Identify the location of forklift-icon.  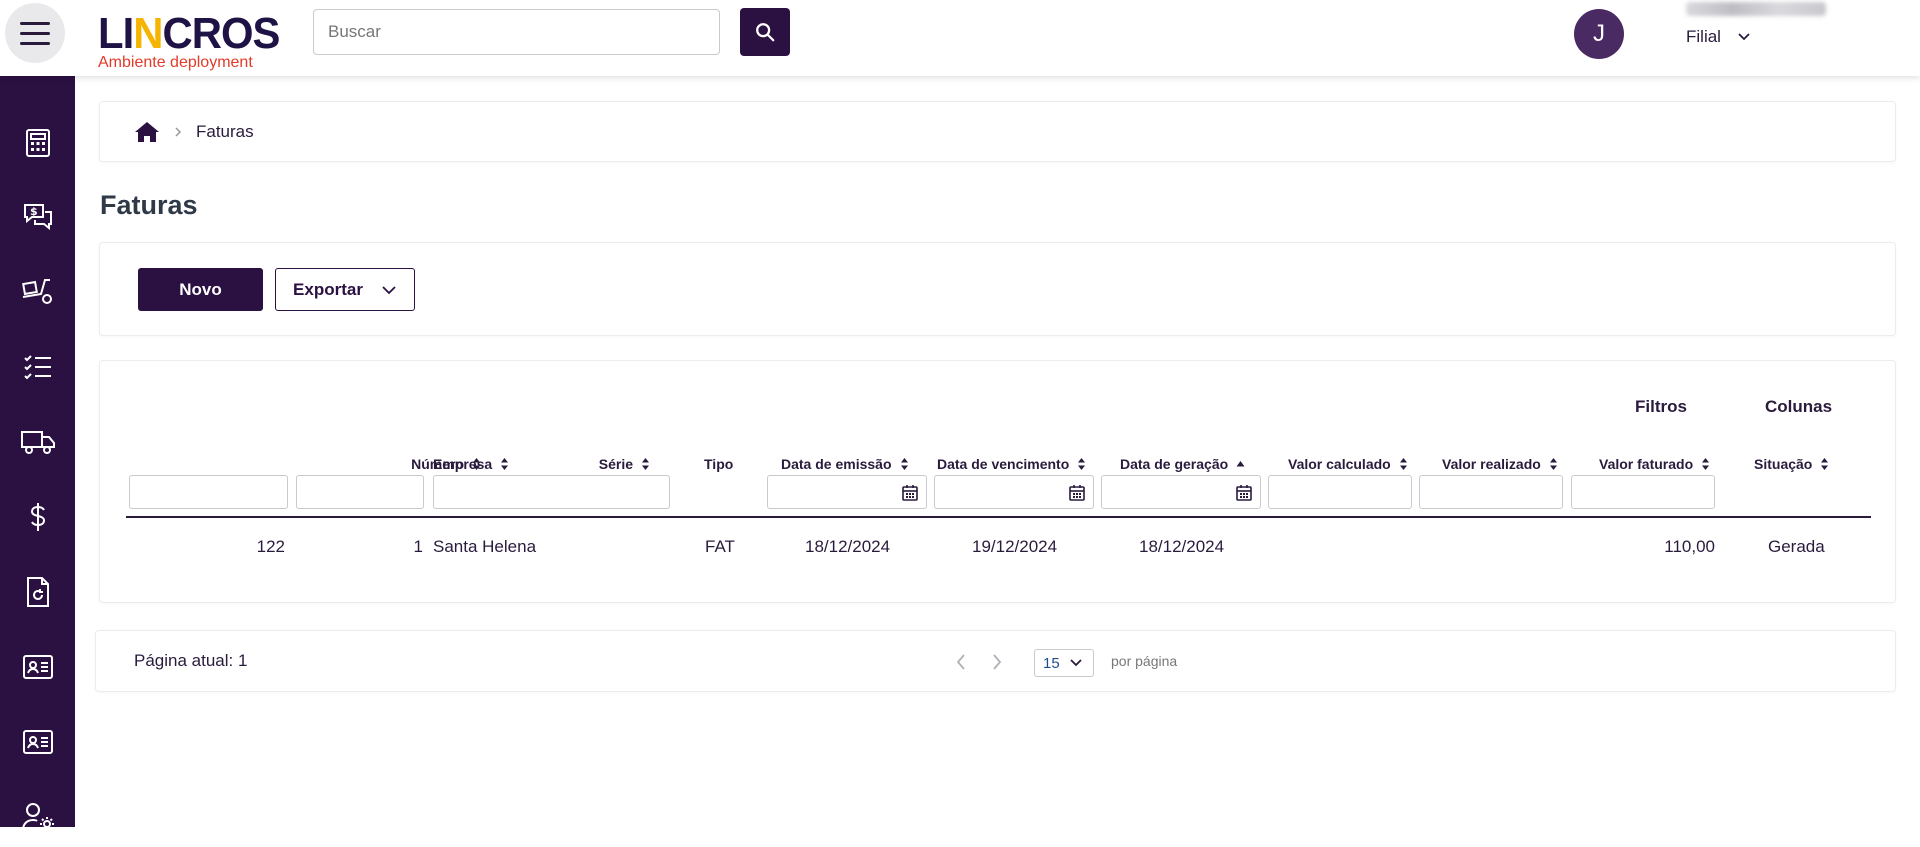
(36, 291).